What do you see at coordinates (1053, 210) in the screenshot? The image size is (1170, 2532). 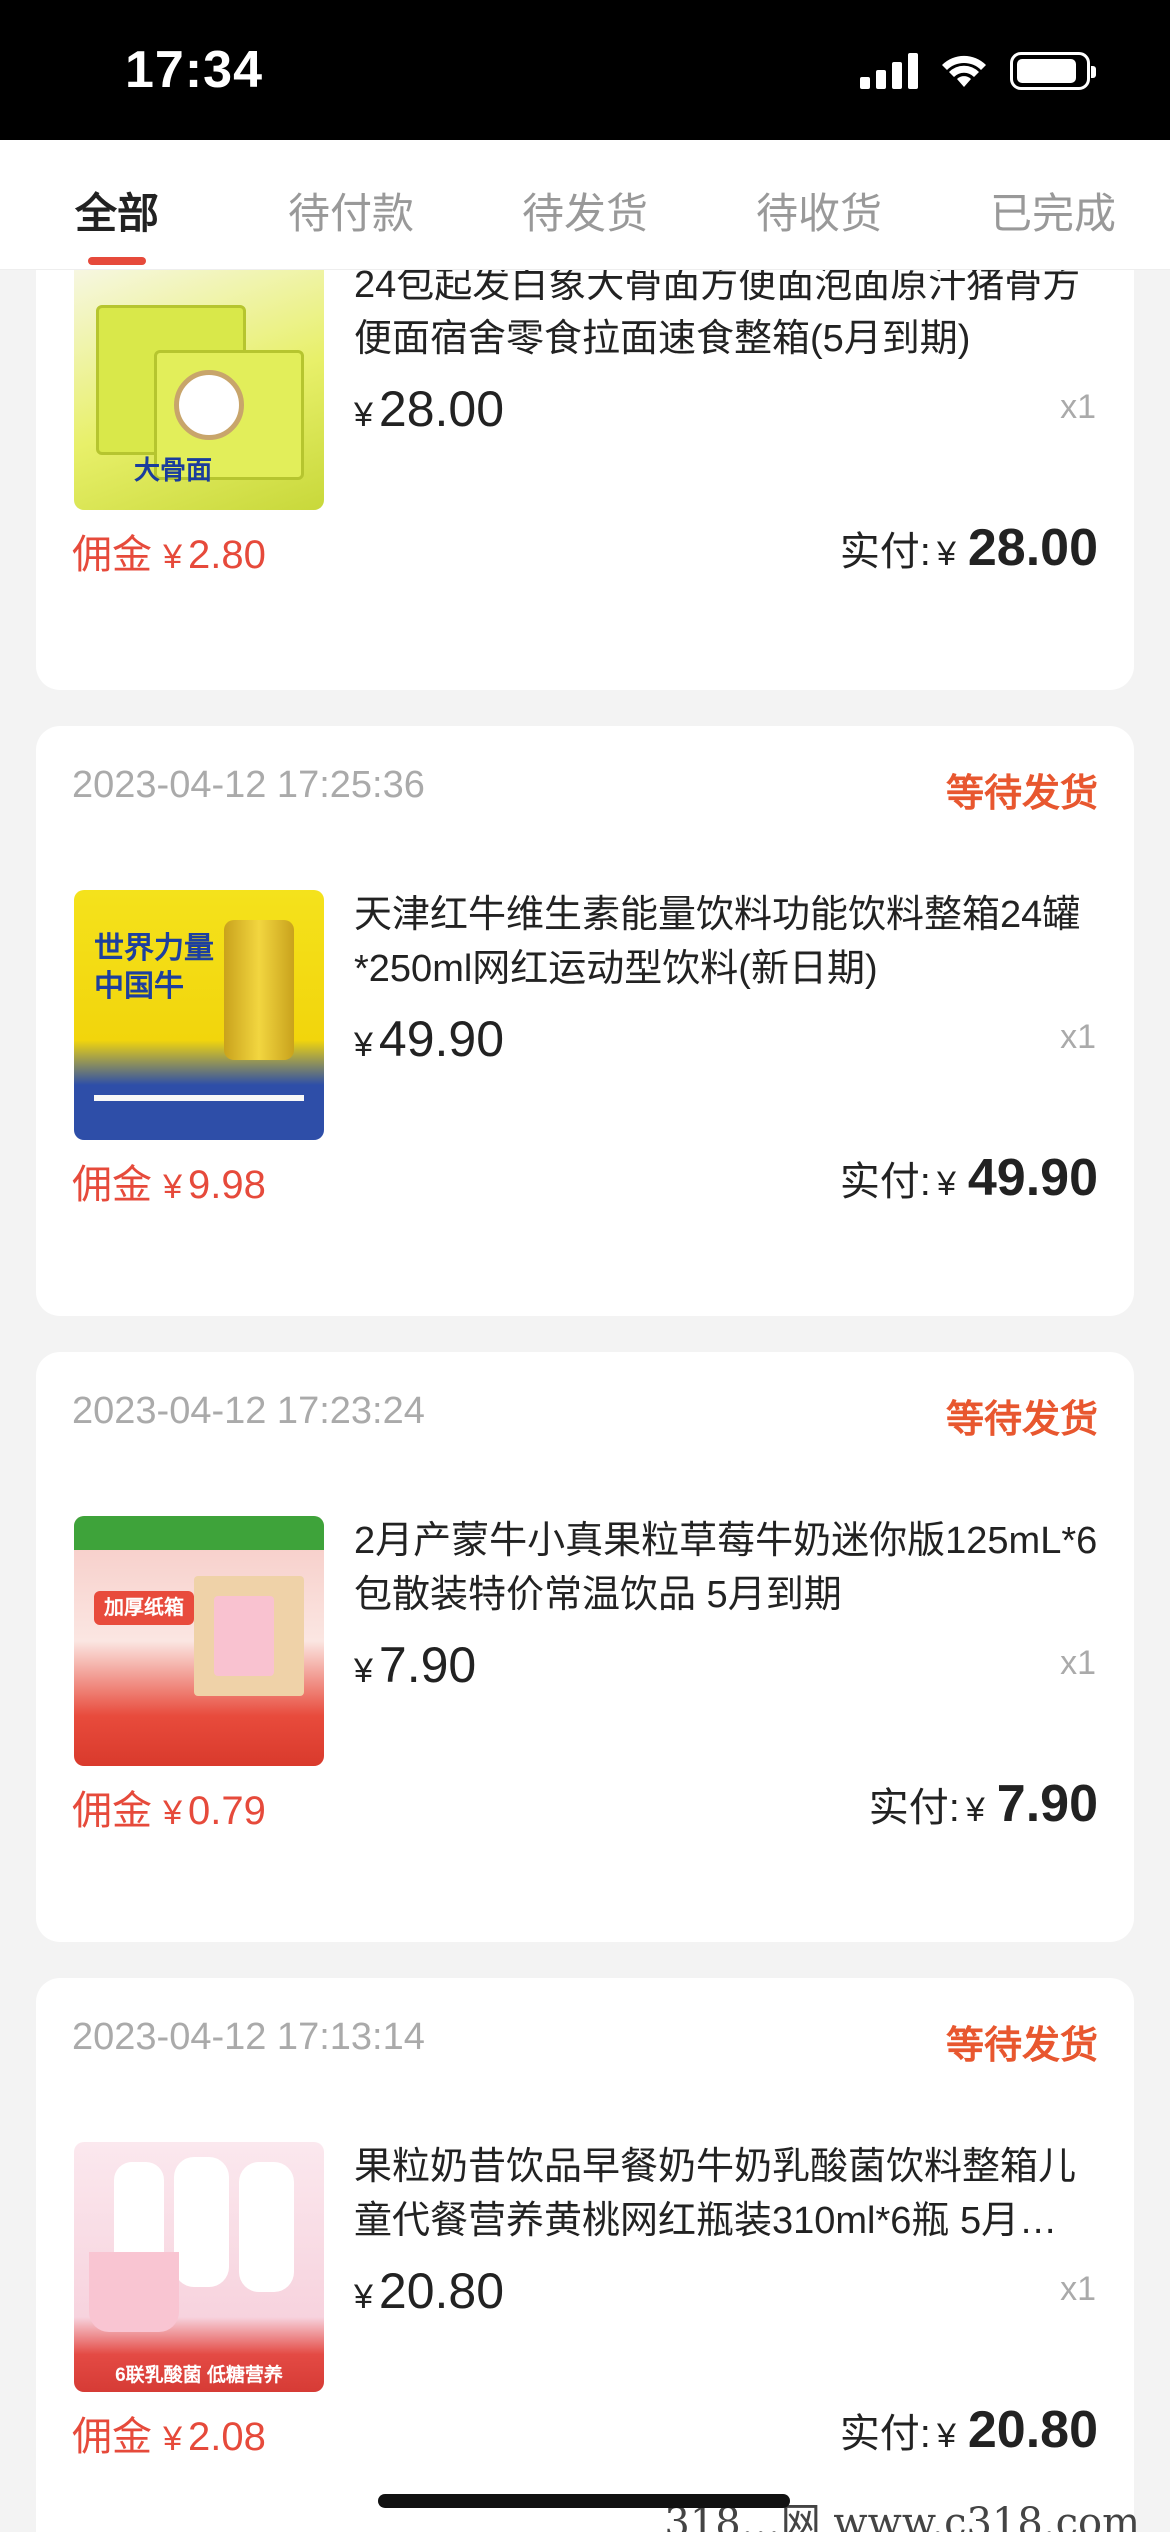 I see `tab-completed: 已完成` at bounding box center [1053, 210].